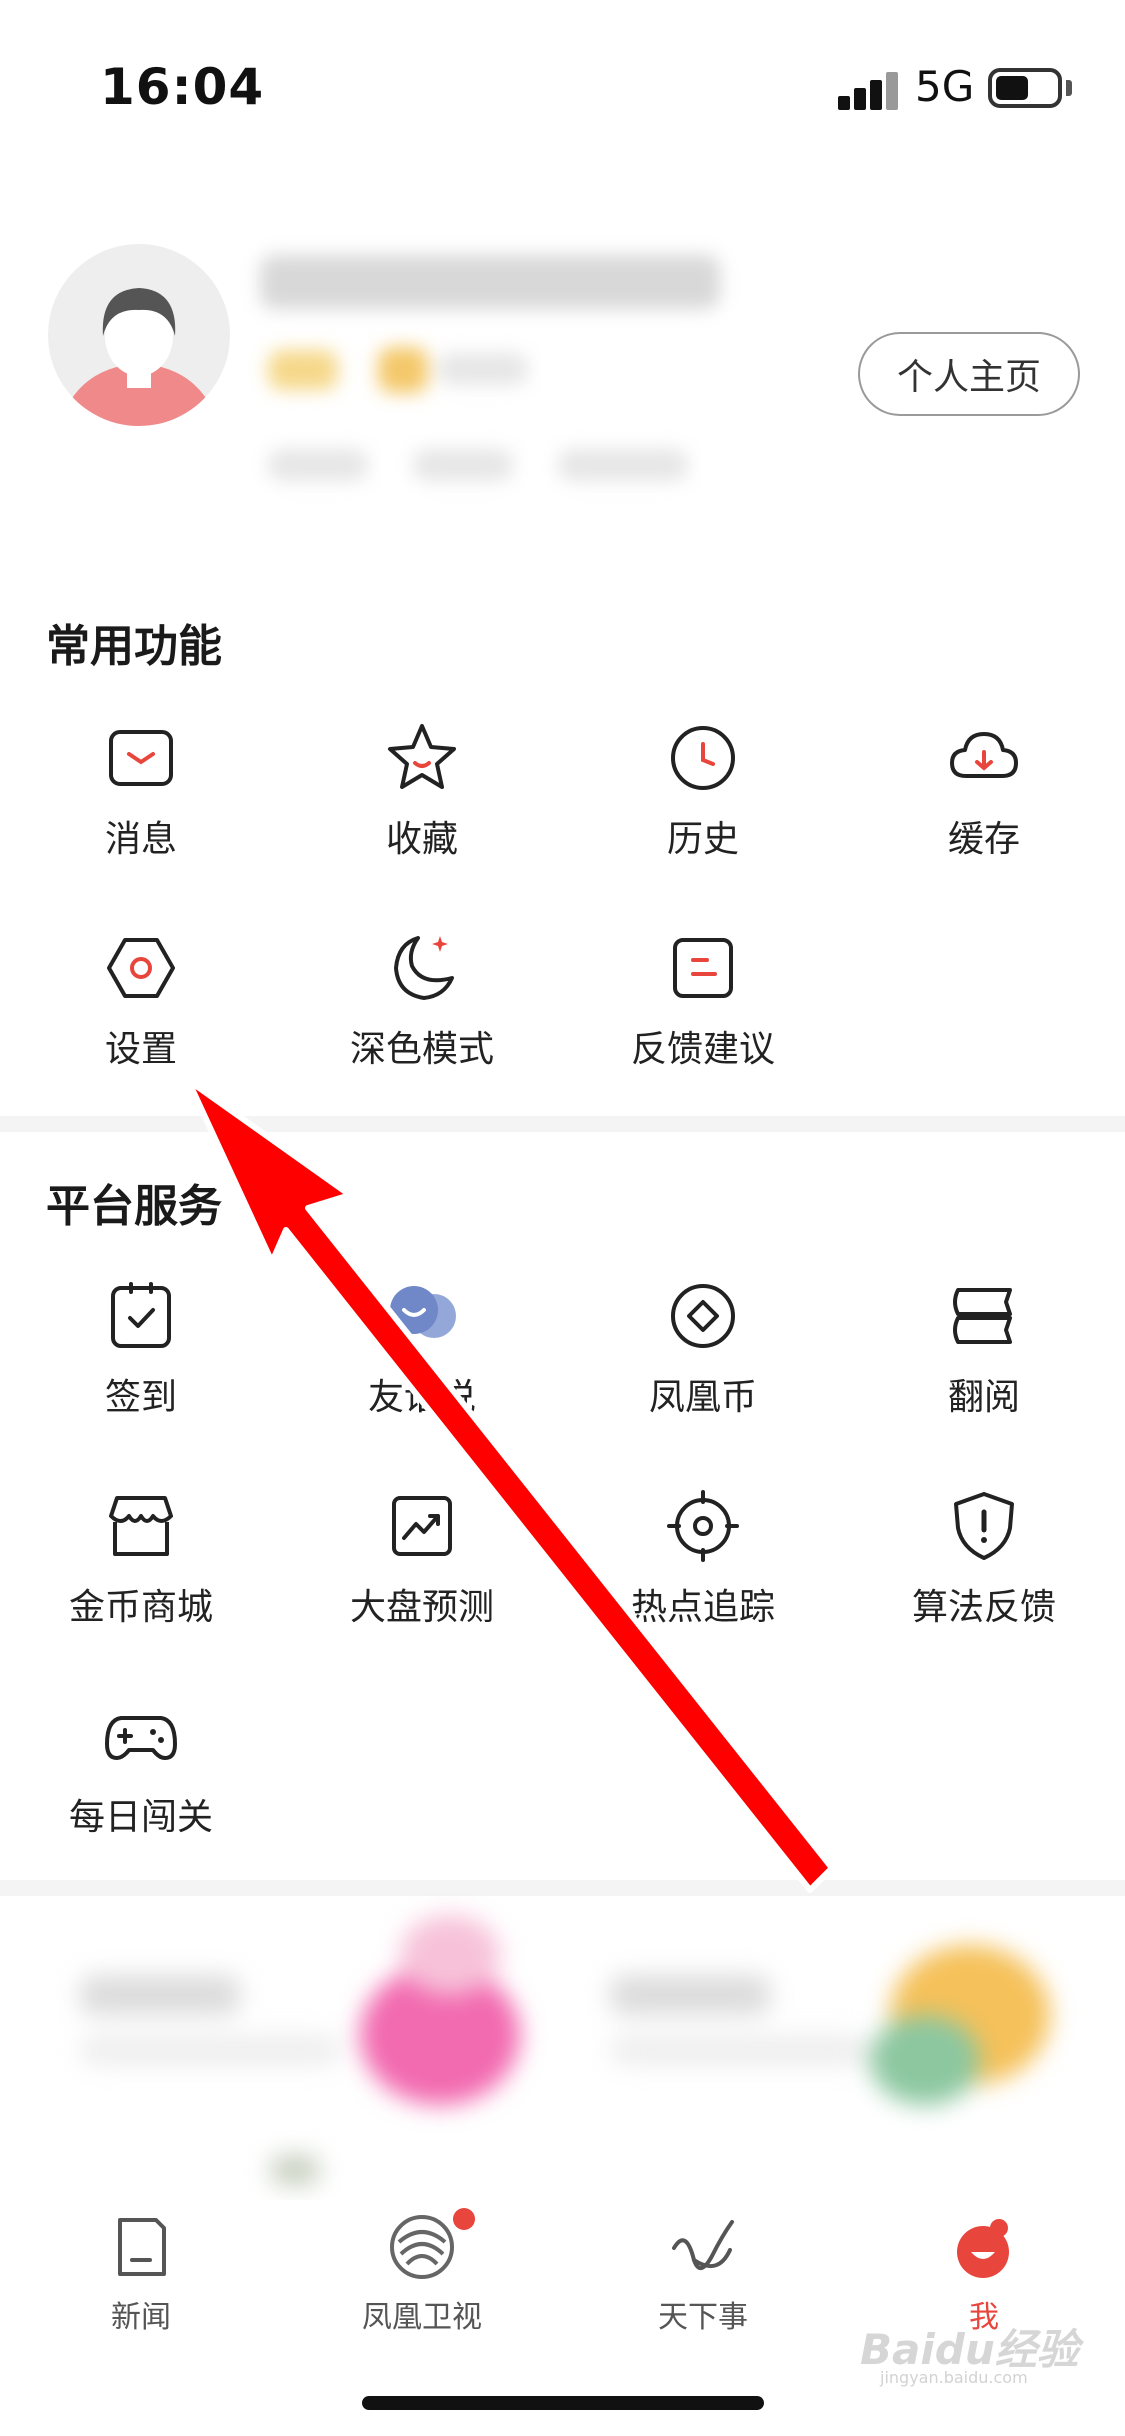 Image resolution: width=1125 pixels, height=2436 pixels. Describe the element at coordinates (141, 2247) in the screenshot. I see `news-icon` at that location.